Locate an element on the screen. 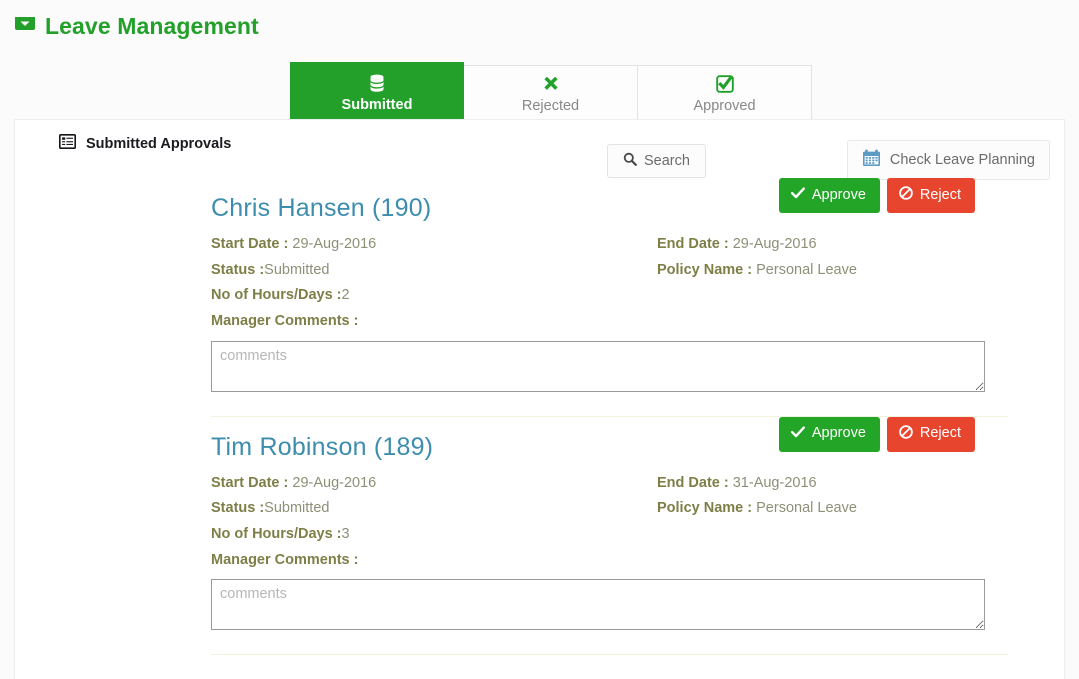 The height and width of the screenshot is (679, 1079). section-title-text: Submitted Approvals is located at coordinates (159, 143).